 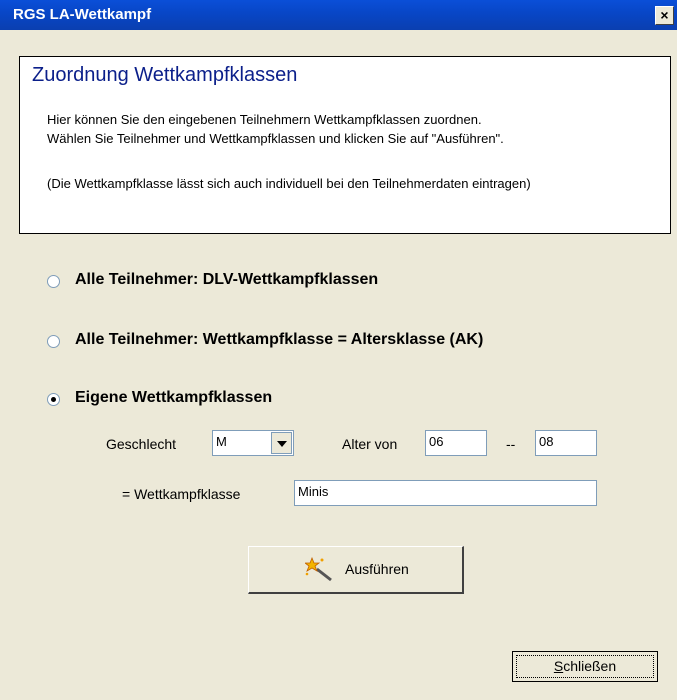 I want to click on class-label: = Wettkampfklasse, so click(x=181, y=494).